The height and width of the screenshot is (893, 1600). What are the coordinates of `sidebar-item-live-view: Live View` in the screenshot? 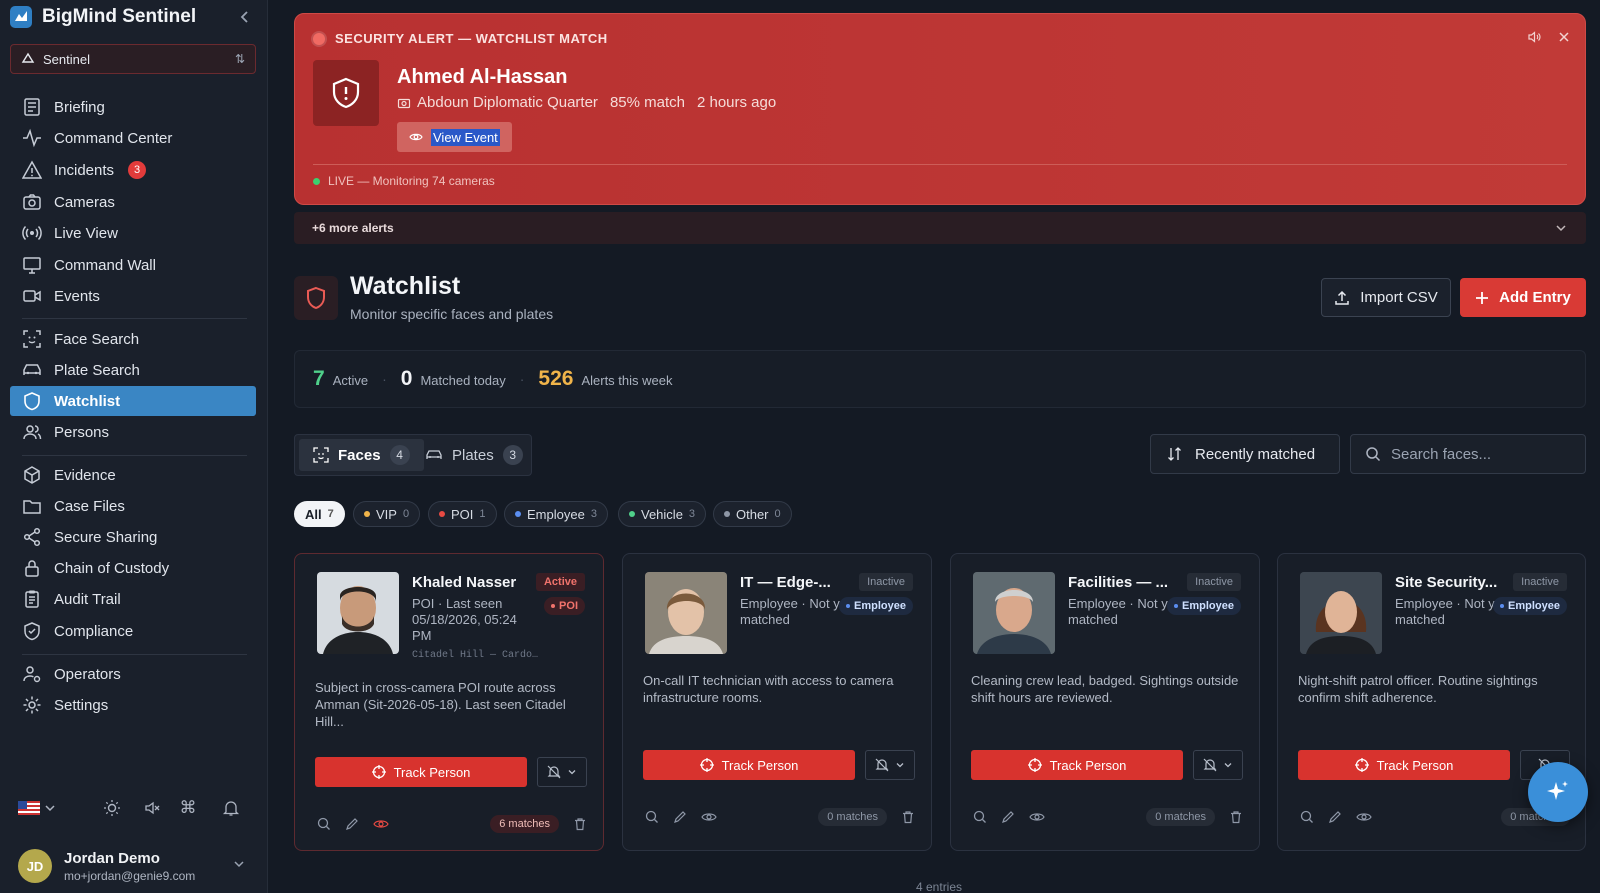 It's located at (133, 233).